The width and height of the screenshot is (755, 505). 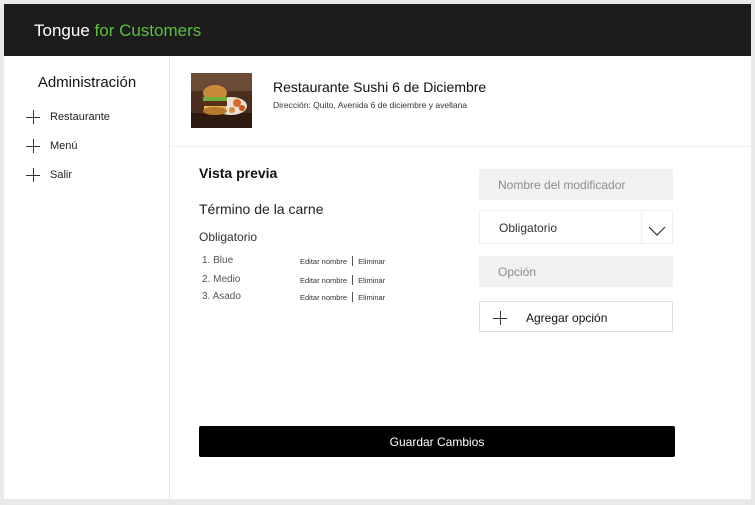 I want to click on modifier-group-name: Término de la carne, so click(x=261, y=209).